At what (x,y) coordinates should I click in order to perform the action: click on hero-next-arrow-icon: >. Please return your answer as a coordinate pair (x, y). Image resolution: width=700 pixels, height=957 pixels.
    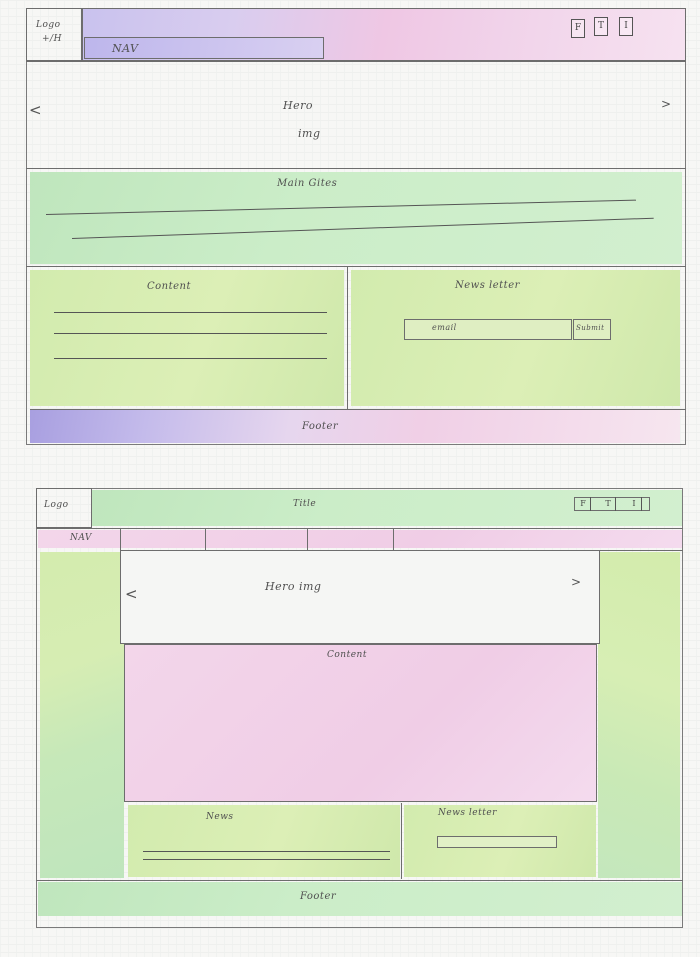
    Looking at the image, I should click on (666, 104).